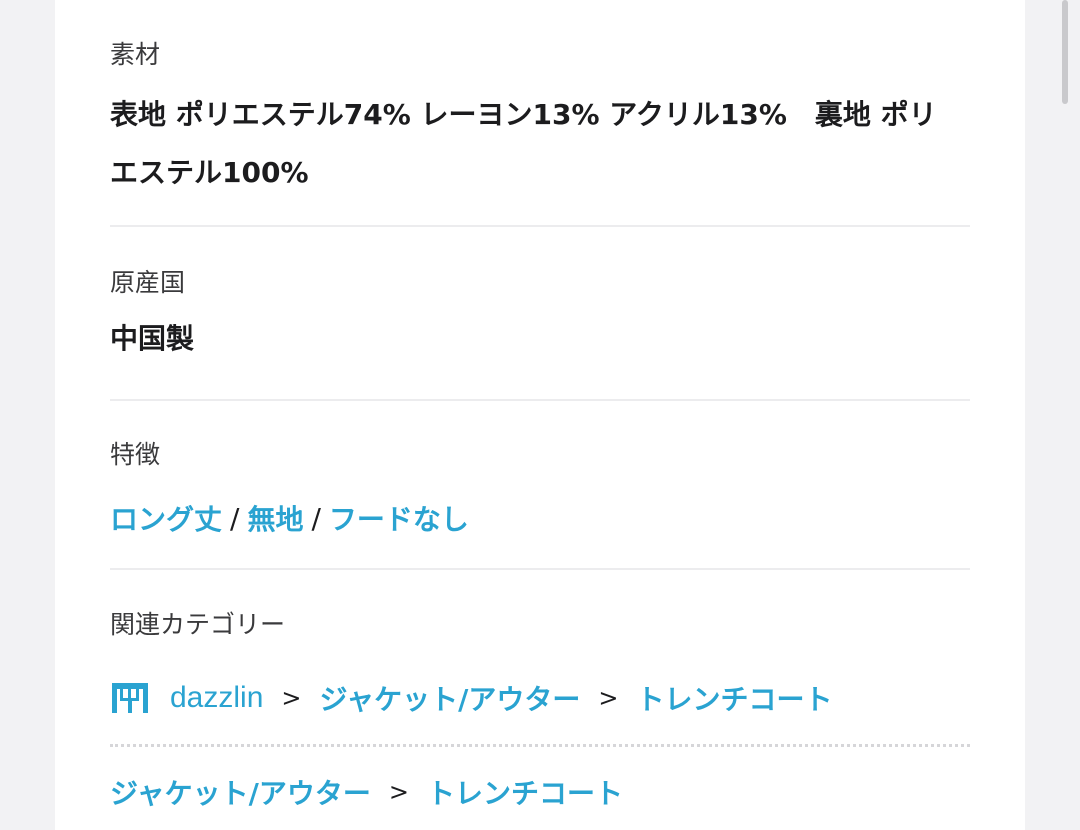  I want to click on category-path-shop: dazzlin > ジャケット/アウター > トレンチコート, so click(540, 698).